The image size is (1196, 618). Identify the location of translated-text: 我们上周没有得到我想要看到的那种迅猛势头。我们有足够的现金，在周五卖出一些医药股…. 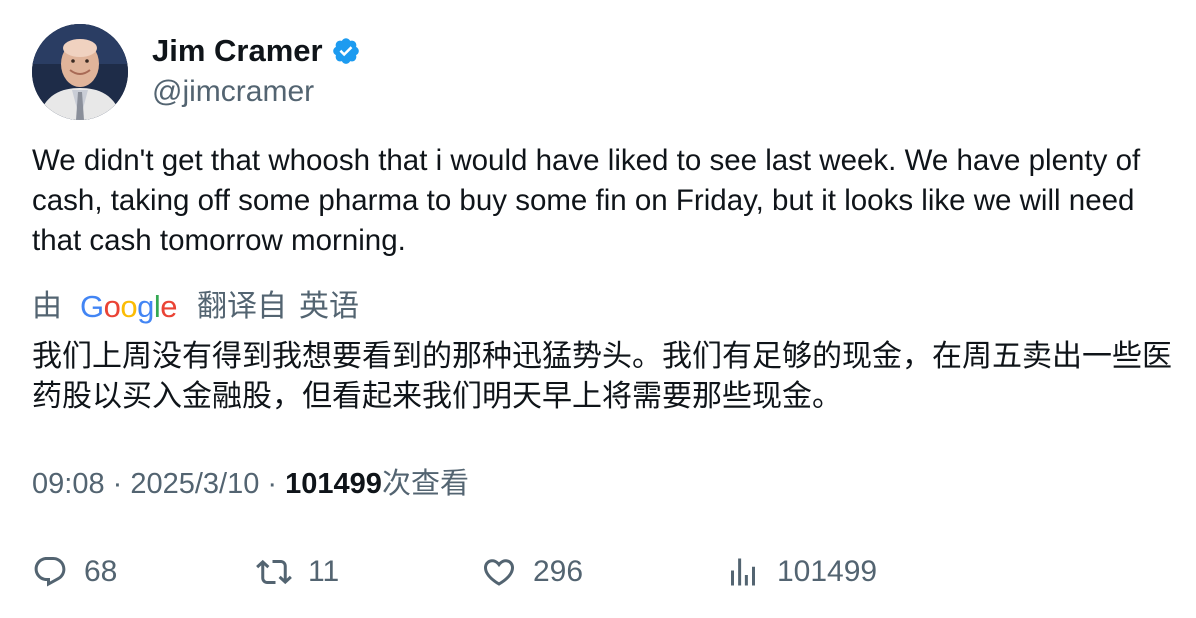
(602, 376).